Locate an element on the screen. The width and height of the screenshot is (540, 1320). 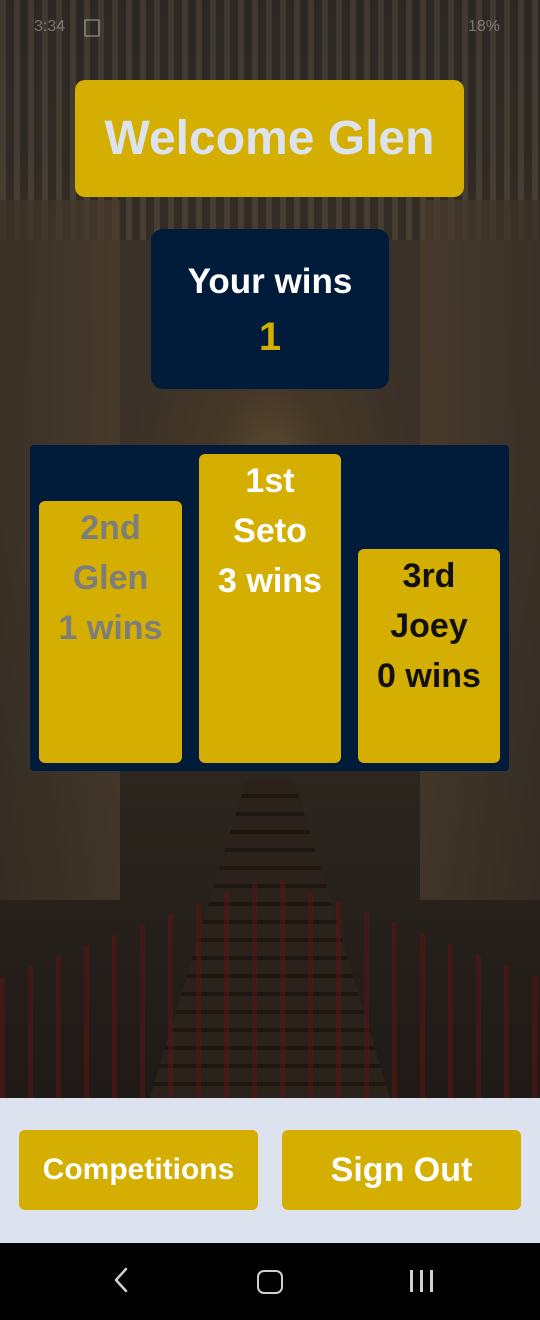
home-icon is located at coordinates (270, 1282).